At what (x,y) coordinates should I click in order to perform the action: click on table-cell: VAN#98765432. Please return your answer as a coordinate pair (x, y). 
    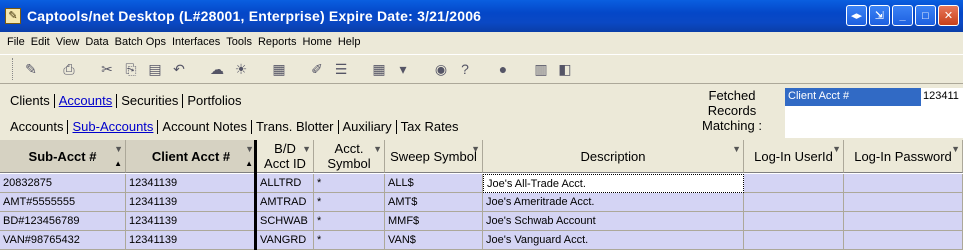
    Looking at the image, I should click on (63, 240).